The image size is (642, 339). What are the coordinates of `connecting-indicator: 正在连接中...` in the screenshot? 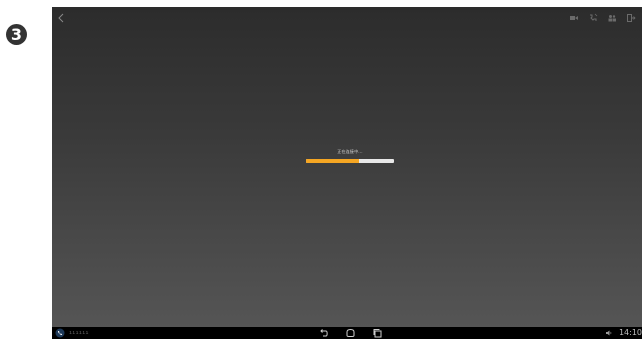 It's located at (350, 156).